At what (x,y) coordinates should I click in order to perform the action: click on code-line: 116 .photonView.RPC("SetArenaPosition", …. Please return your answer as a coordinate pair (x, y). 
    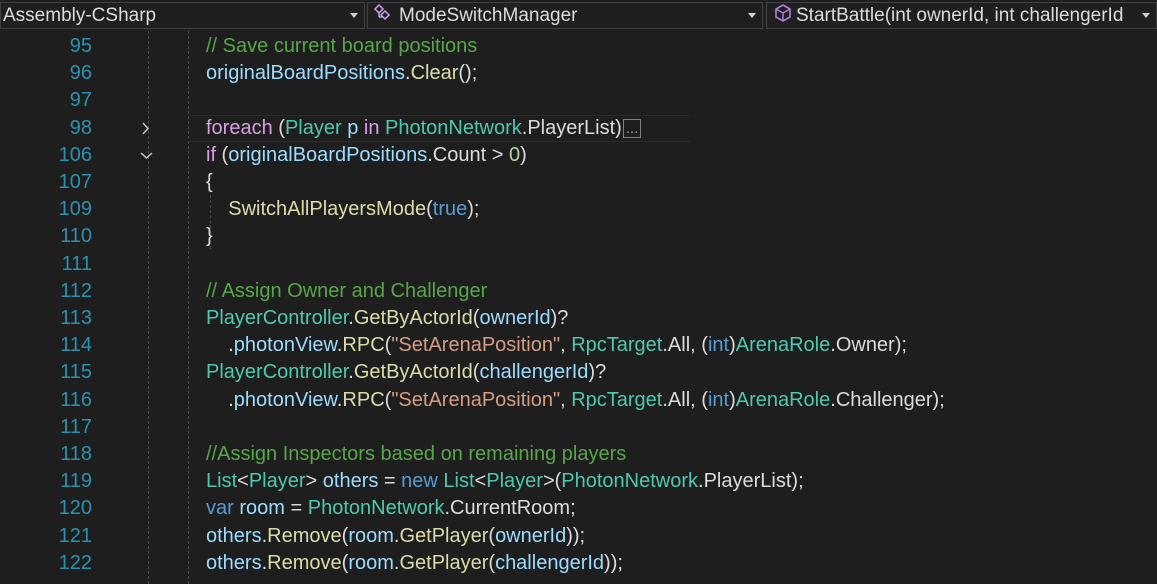
    Looking at the image, I should click on (578, 400).